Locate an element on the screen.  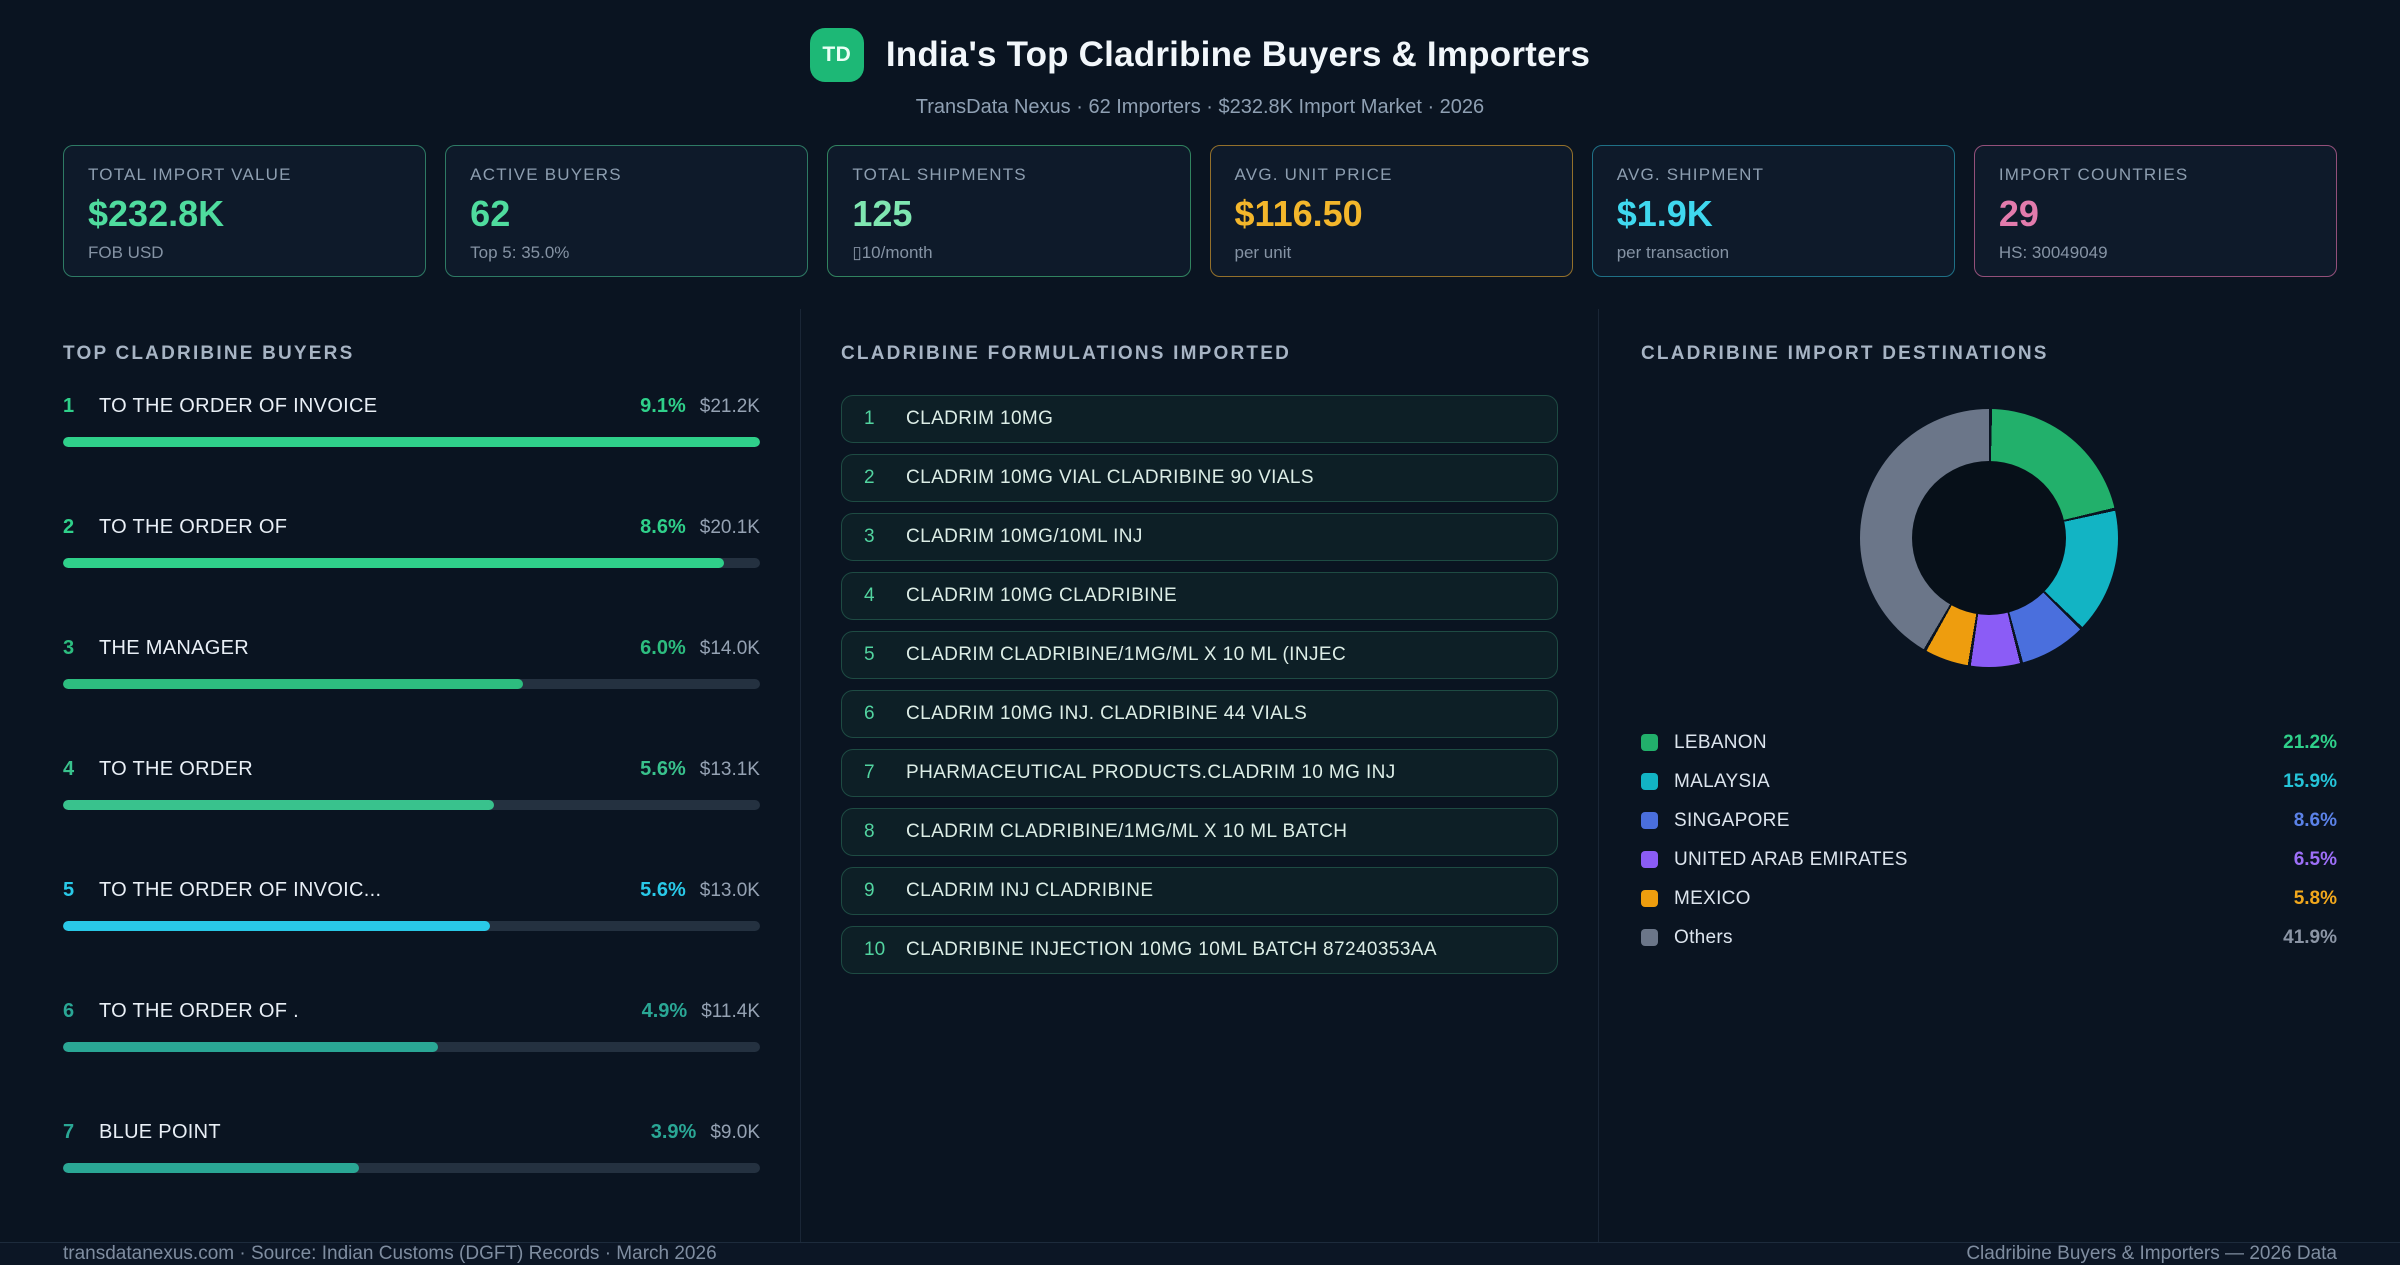
legend-label: Others is located at coordinates (1703, 937).